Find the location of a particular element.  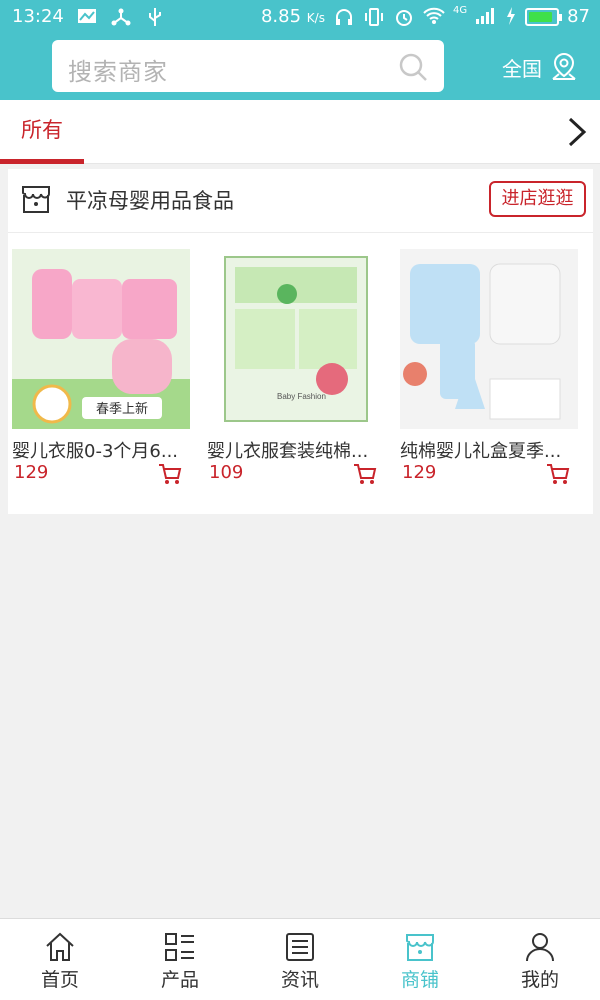

nav-news: 资讯 is located at coordinates (300, 959).